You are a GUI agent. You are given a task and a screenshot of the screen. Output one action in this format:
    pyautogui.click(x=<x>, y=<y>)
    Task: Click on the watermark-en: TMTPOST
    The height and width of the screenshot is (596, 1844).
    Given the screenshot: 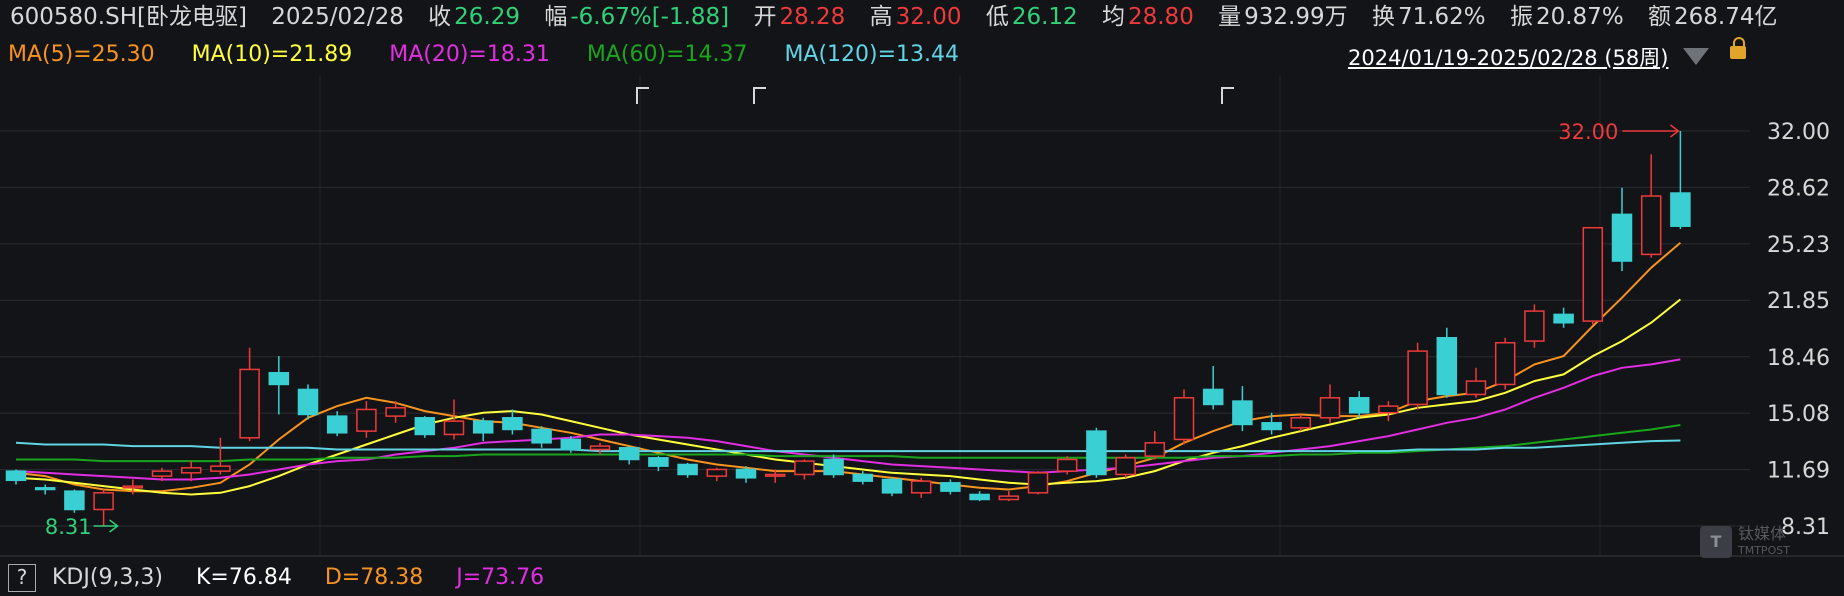 What is the action you would take?
    pyautogui.click(x=1764, y=550)
    